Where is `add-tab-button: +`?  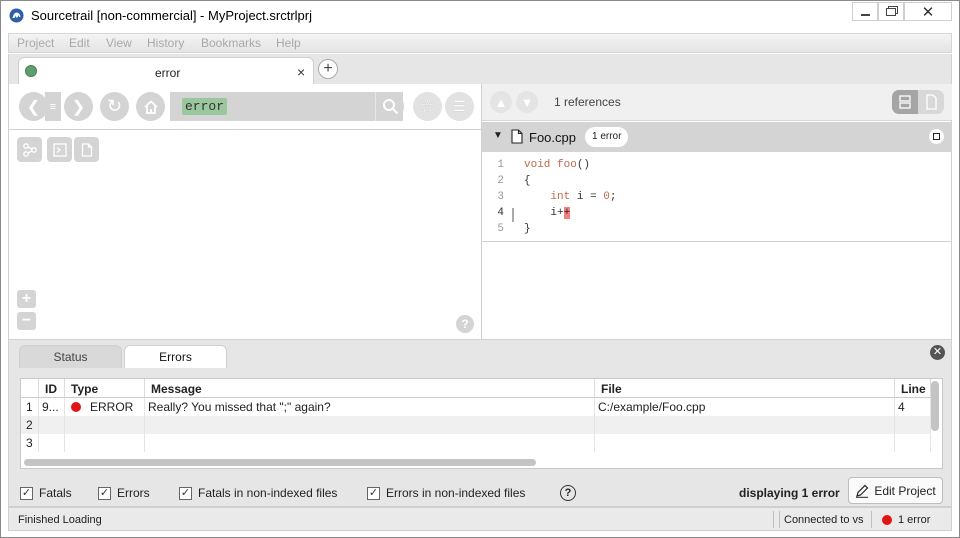
add-tab-button: + is located at coordinates (328, 69).